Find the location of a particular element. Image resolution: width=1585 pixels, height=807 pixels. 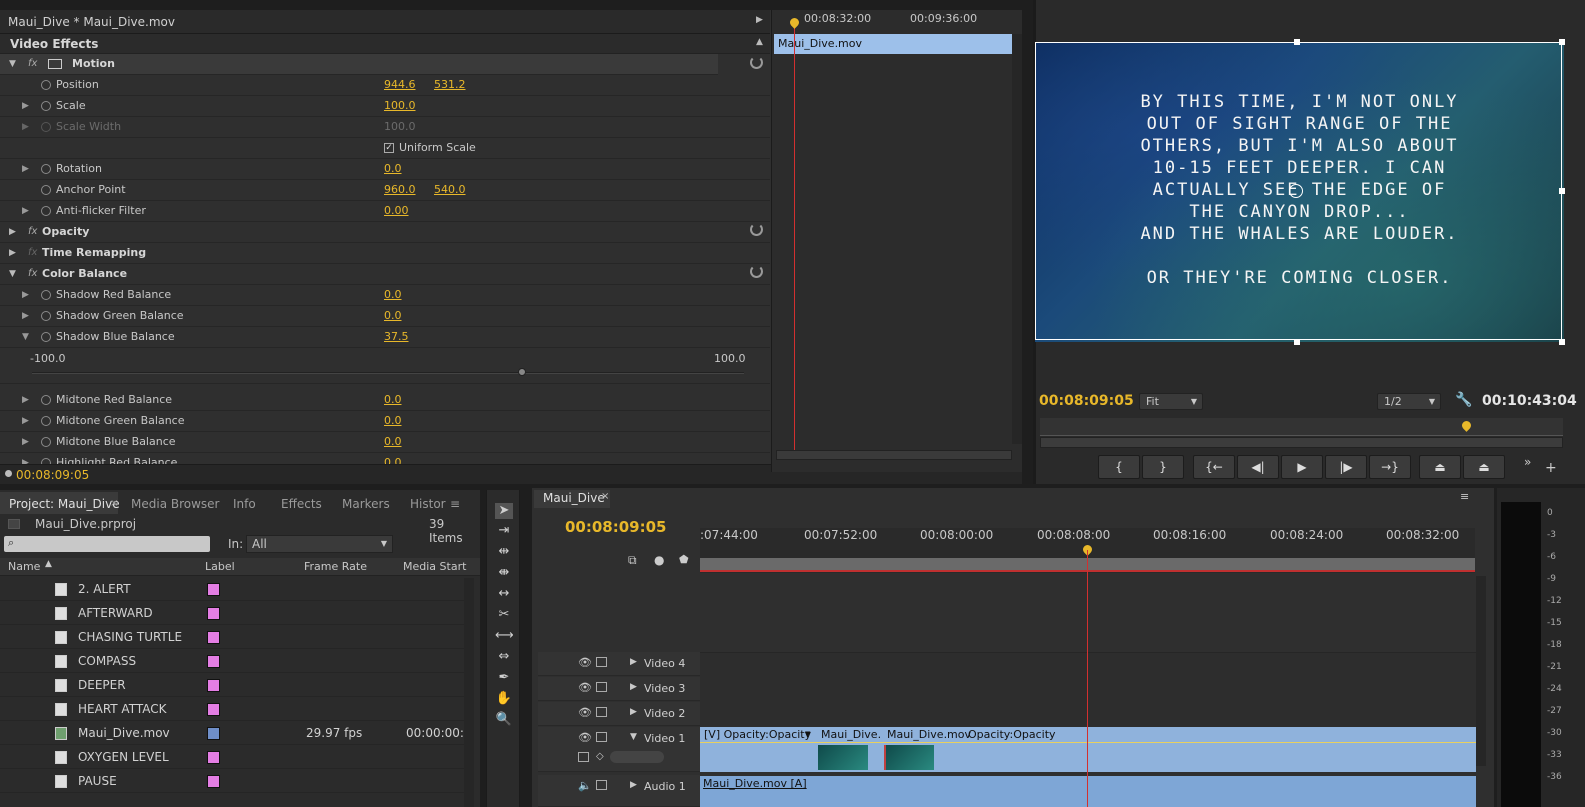

opacity-effect-header: ▶ fx Opacity is located at coordinates (385, 232).